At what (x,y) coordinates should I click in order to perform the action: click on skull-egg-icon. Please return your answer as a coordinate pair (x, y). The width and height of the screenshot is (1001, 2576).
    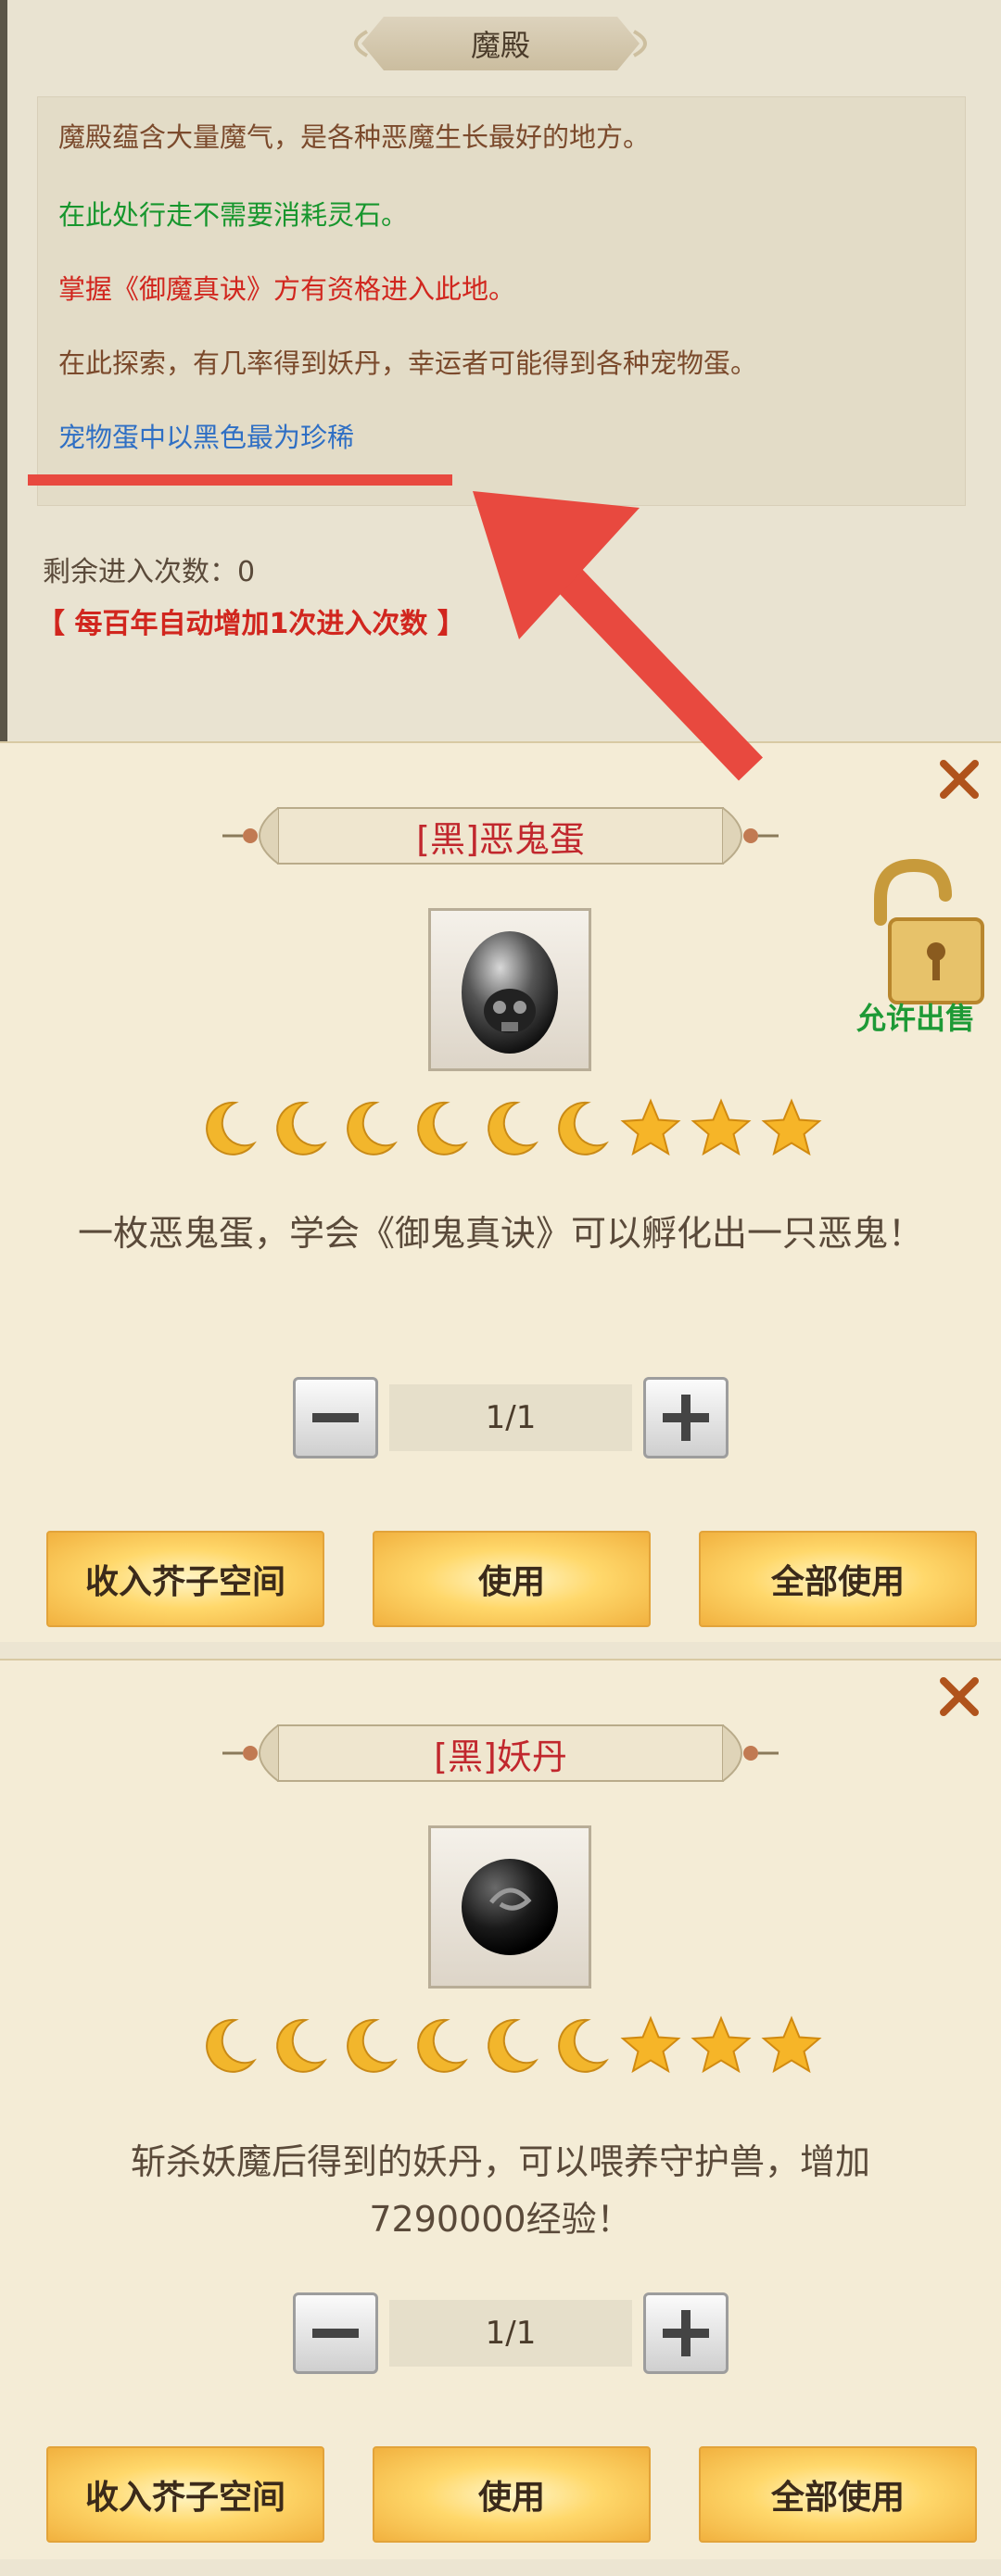
    Looking at the image, I should click on (510, 993).